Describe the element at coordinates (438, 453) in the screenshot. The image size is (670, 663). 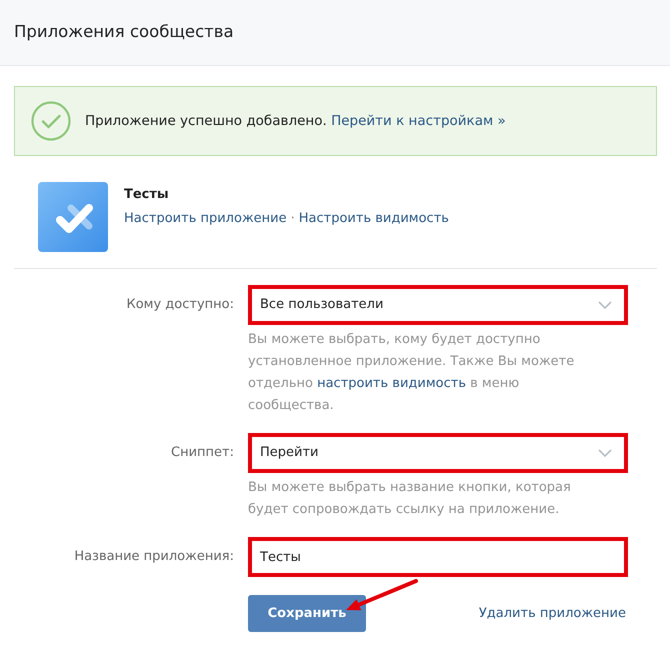
I see `dropdown-field: Перейти` at that location.